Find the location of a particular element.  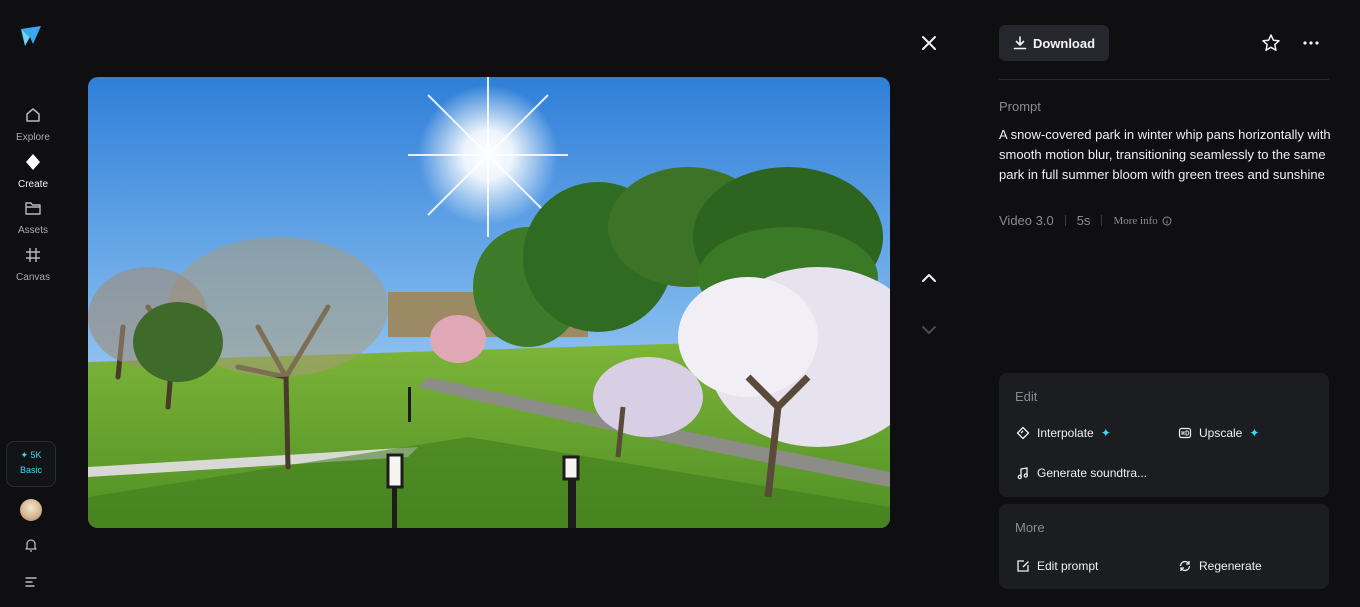

prompt-label: Prompt is located at coordinates (1020, 106).